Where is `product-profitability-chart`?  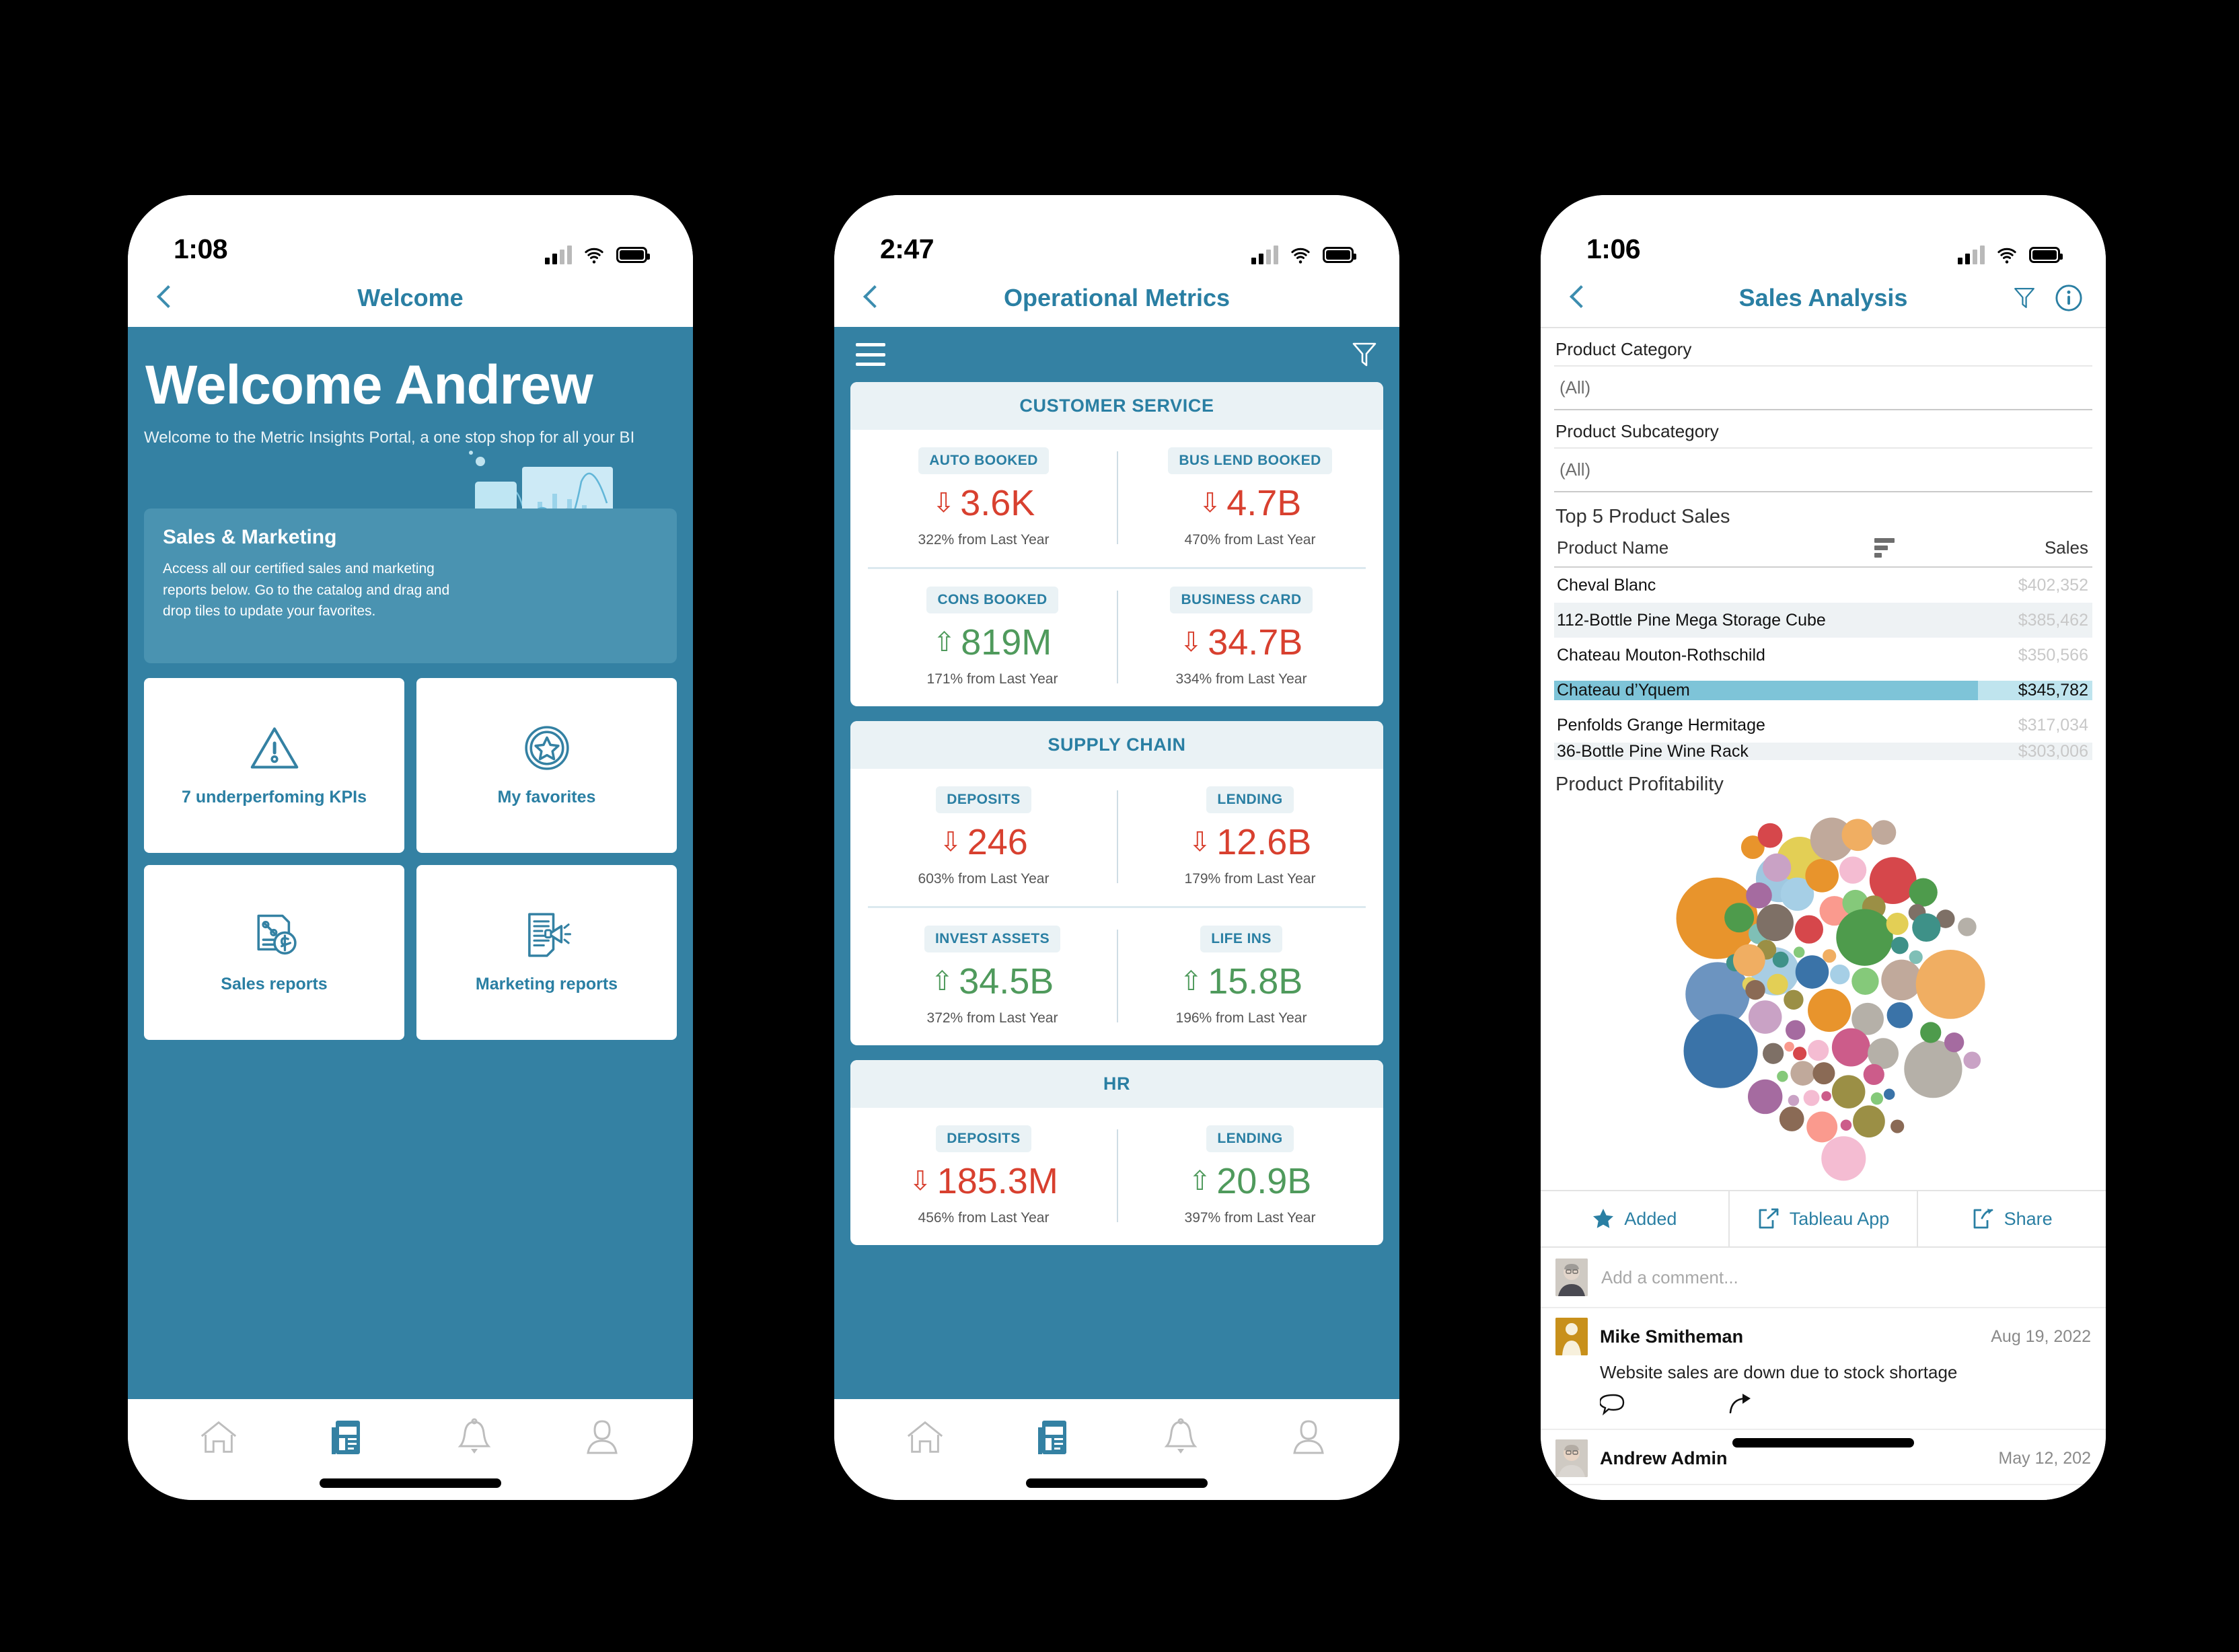 product-profitability-chart is located at coordinates (1823, 992).